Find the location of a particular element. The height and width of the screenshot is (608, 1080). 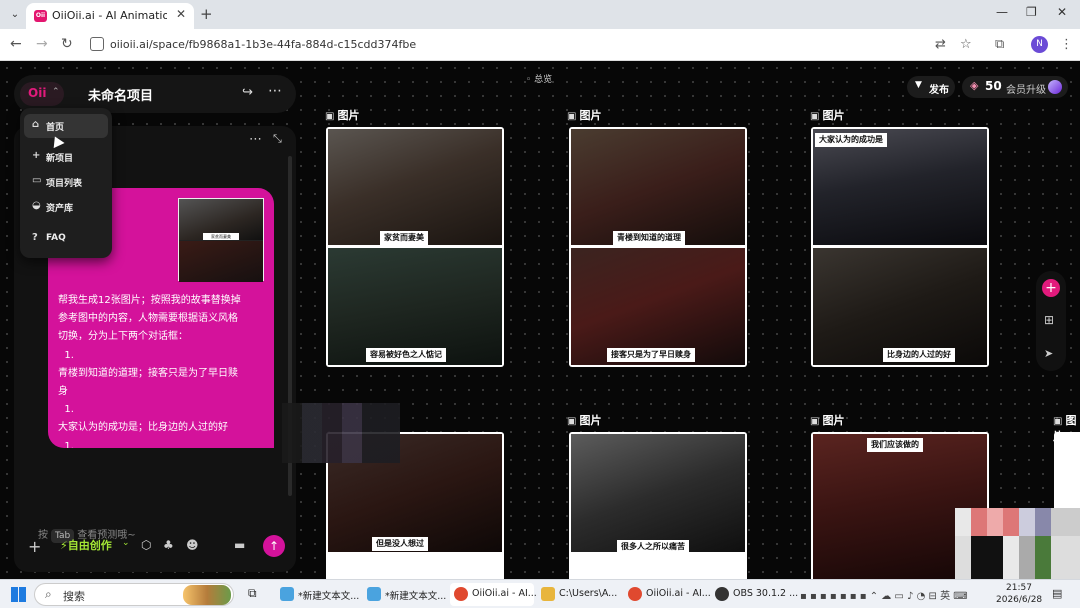

send-button: ↑ is located at coordinates (274, 546).